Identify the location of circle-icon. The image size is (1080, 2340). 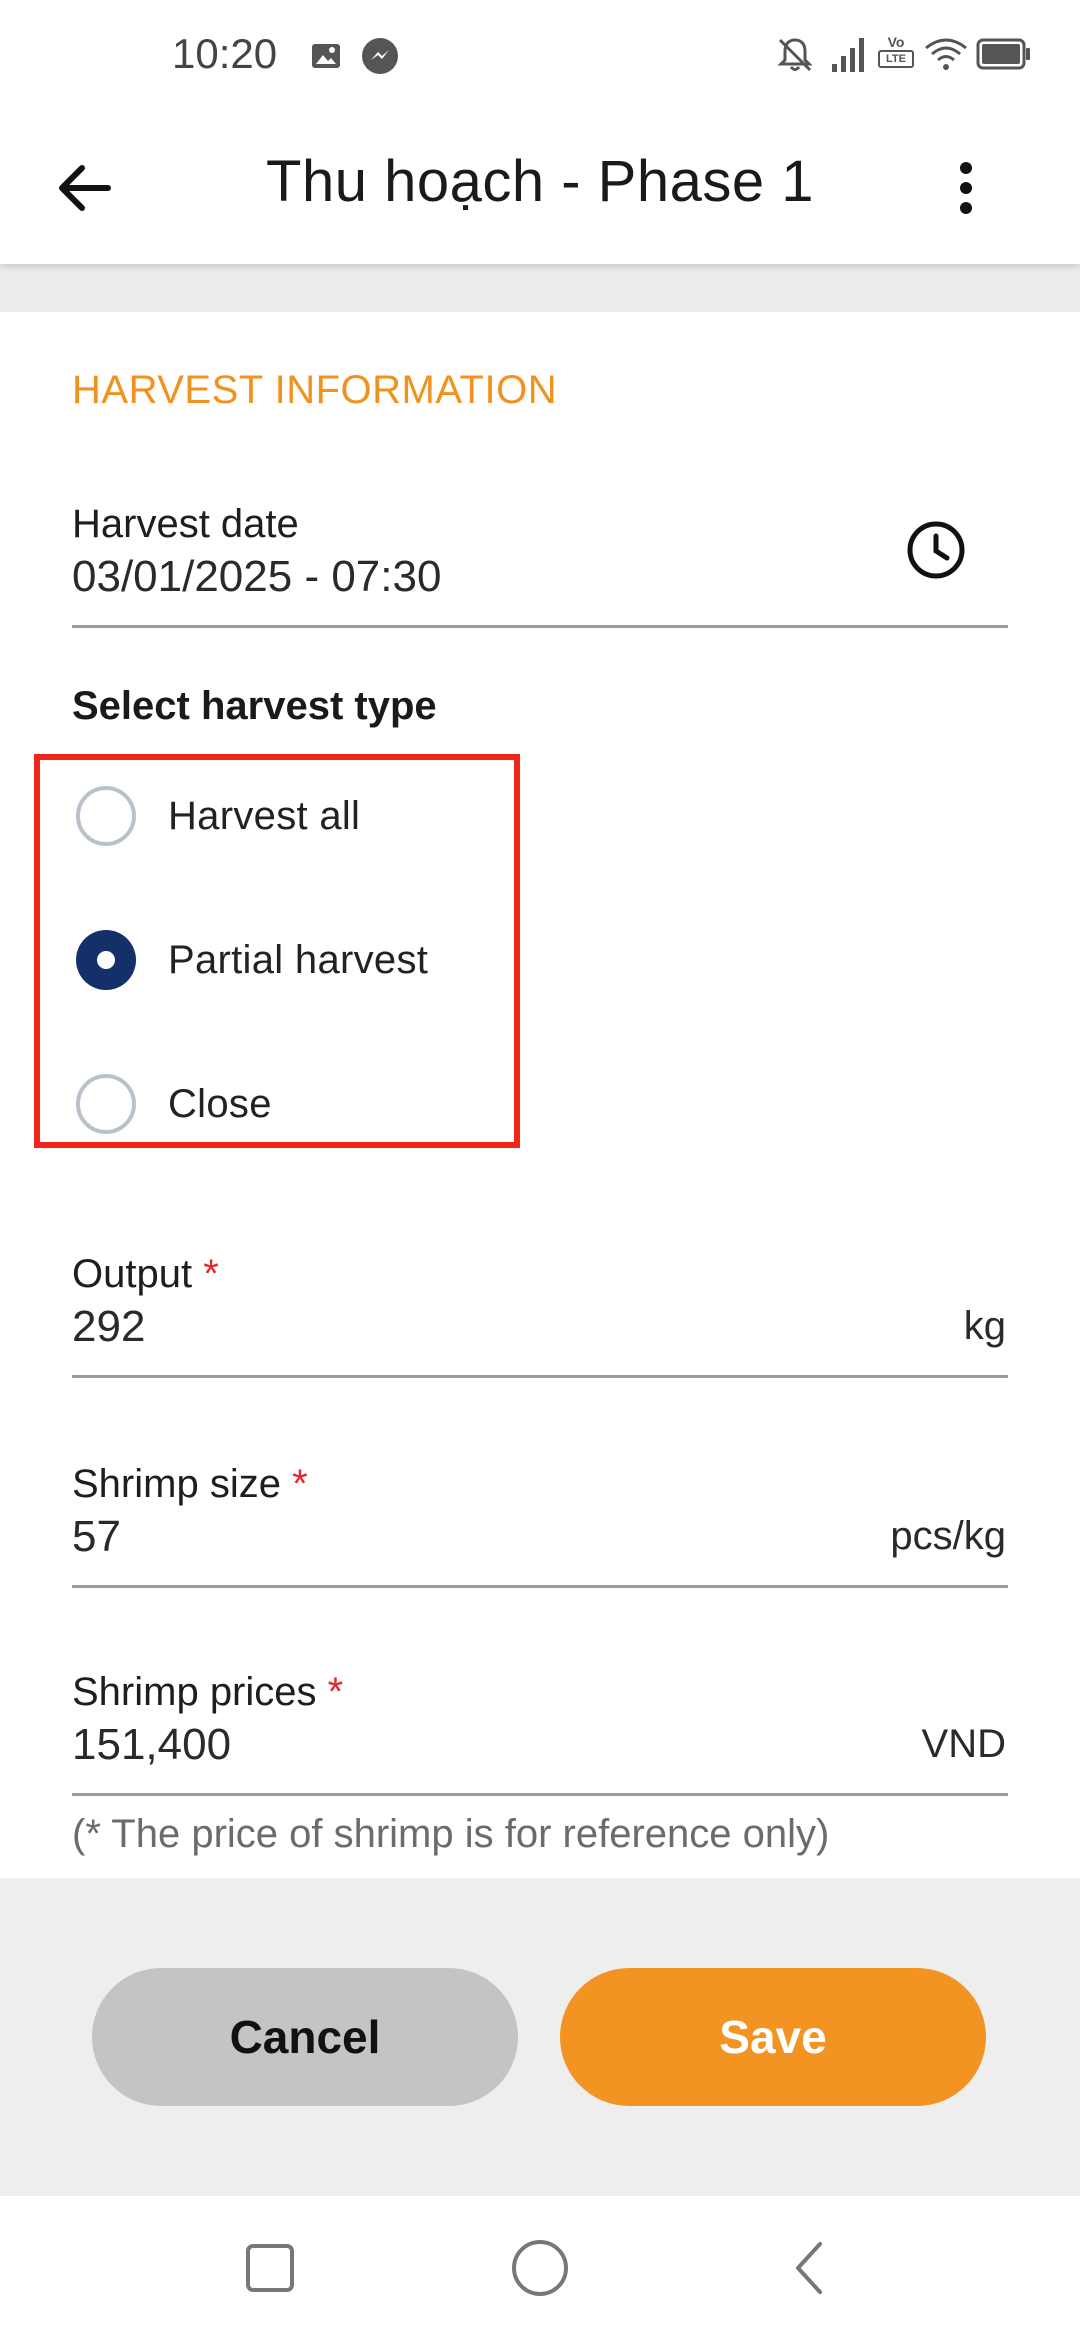
(540, 2268).